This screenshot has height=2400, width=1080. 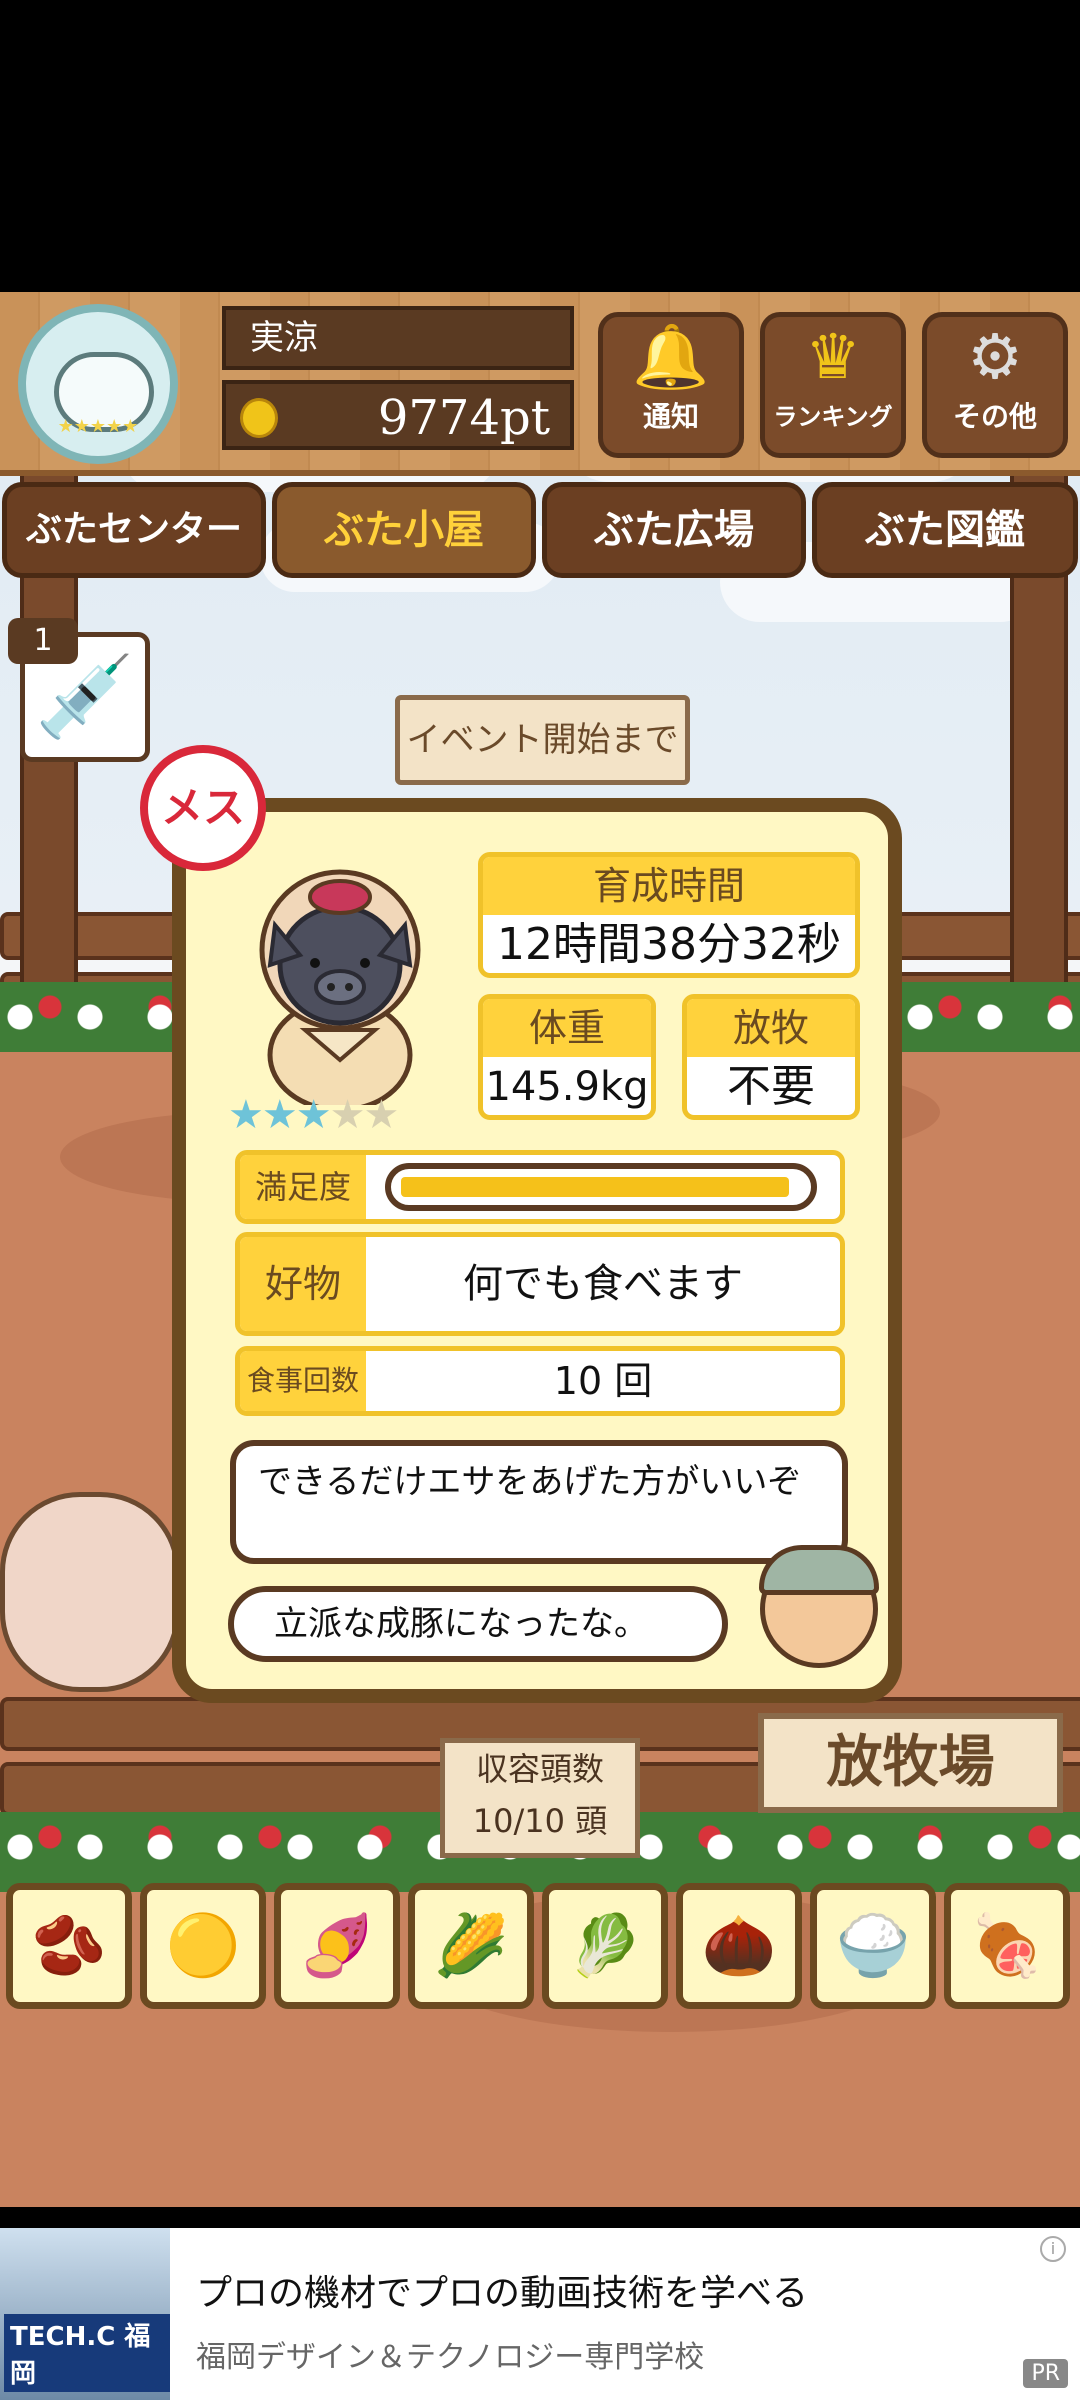 I want to click on weight-value: 145.9kg, so click(x=567, y=1087).